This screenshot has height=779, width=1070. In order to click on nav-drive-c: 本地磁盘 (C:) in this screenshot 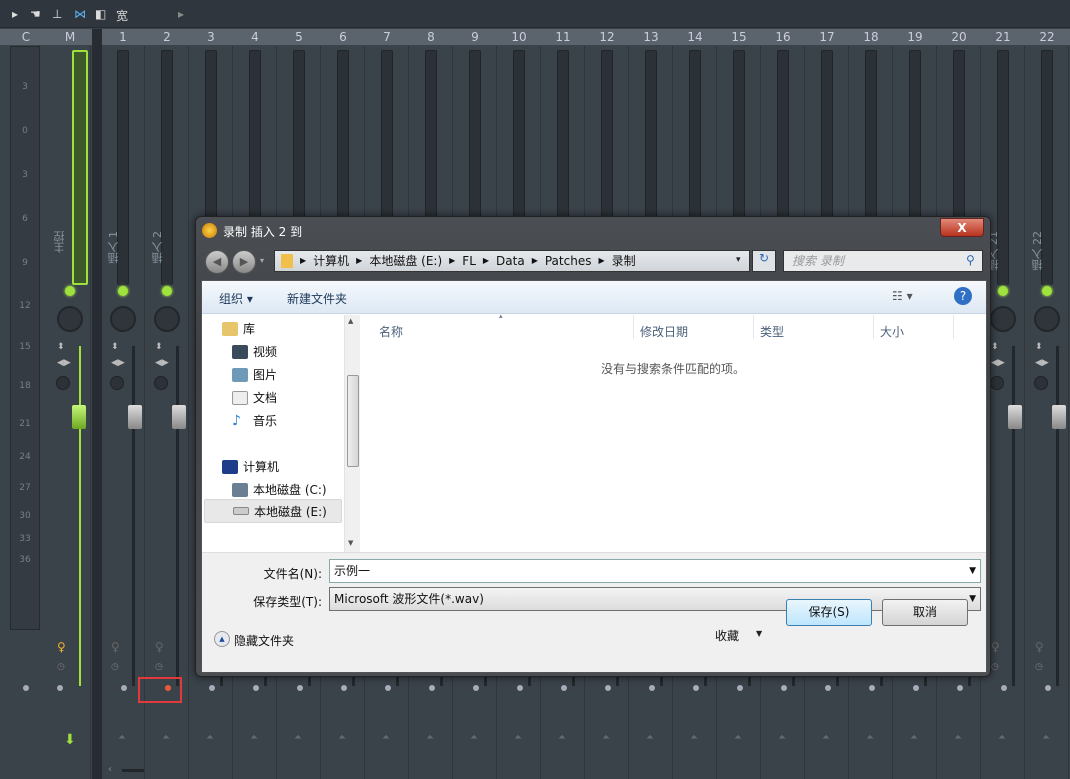, I will do `click(279, 489)`.